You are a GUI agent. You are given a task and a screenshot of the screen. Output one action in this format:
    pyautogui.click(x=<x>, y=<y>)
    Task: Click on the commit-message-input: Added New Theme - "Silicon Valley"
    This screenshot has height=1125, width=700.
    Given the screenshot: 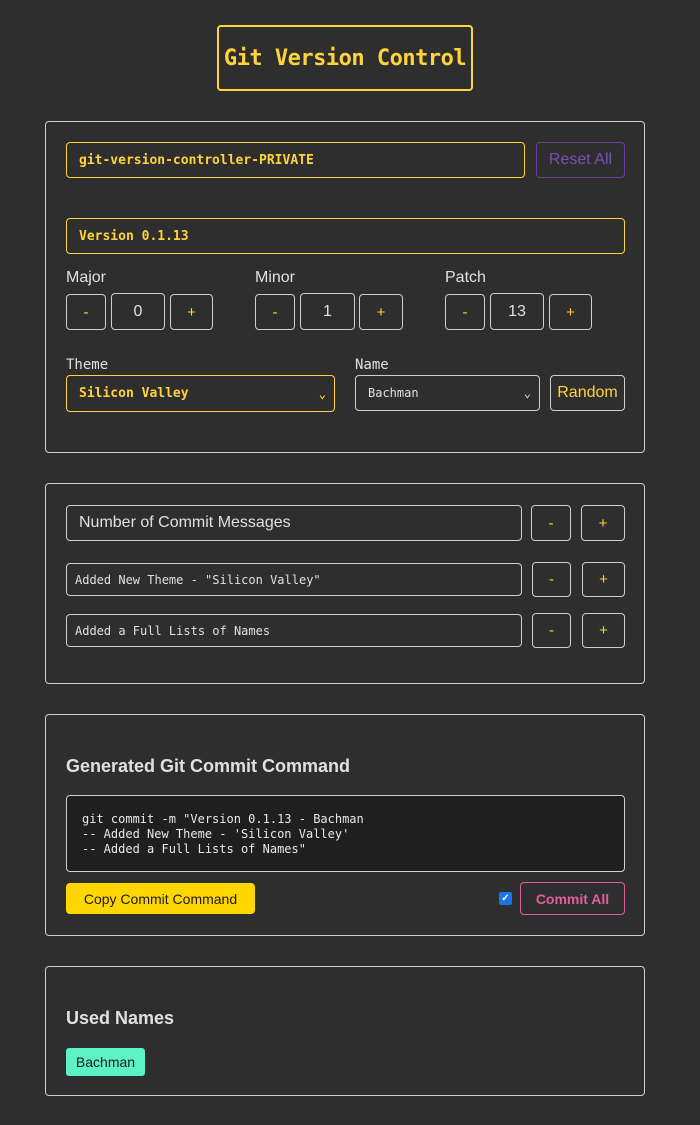 What is the action you would take?
    pyautogui.click(x=294, y=579)
    